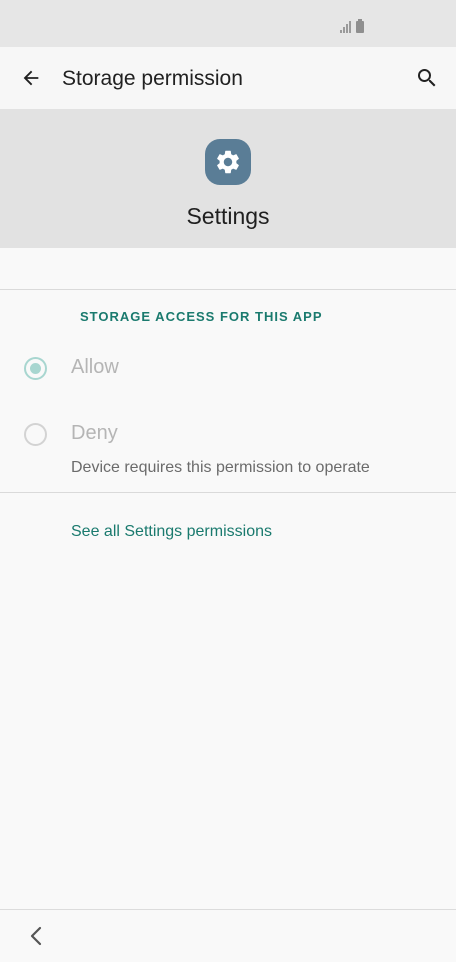 The width and height of the screenshot is (456, 962). I want to click on page-title: Storage permission, so click(152, 78).